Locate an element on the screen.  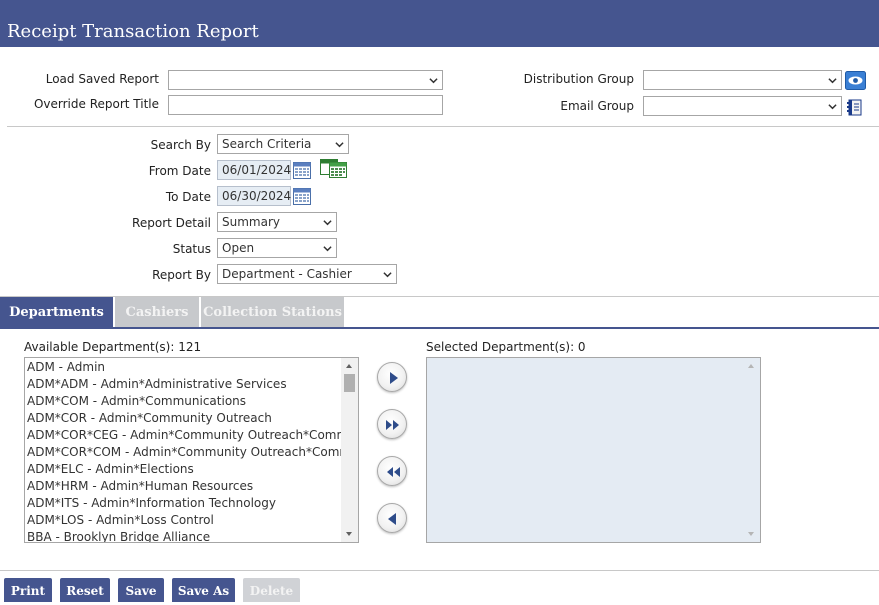
load-saved-report-label: Load Saved Report is located at coordinates (102, 79).